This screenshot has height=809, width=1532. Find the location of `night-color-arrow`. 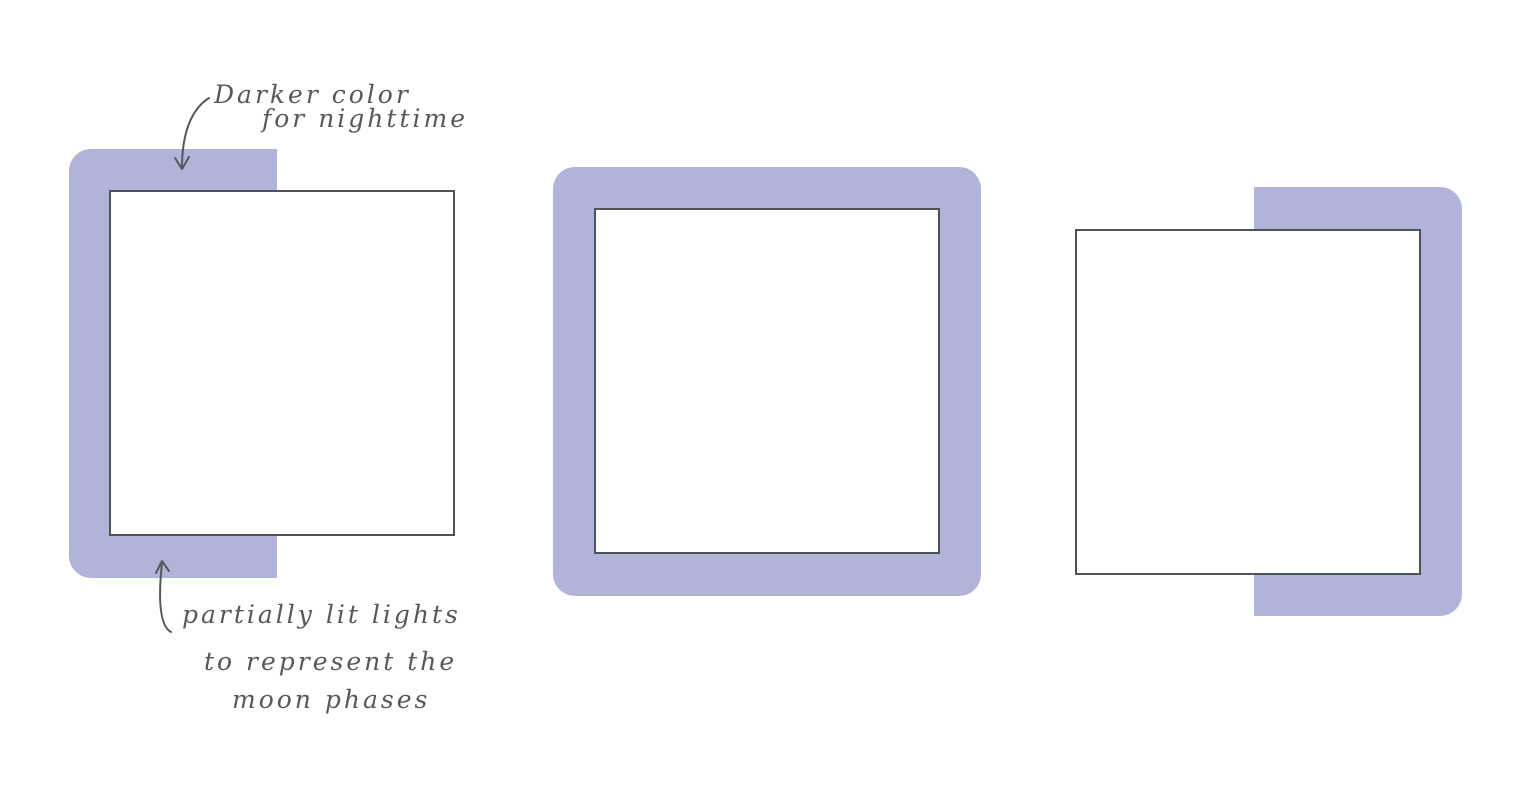

night-color-arrow is located at coordinates (195, 133).